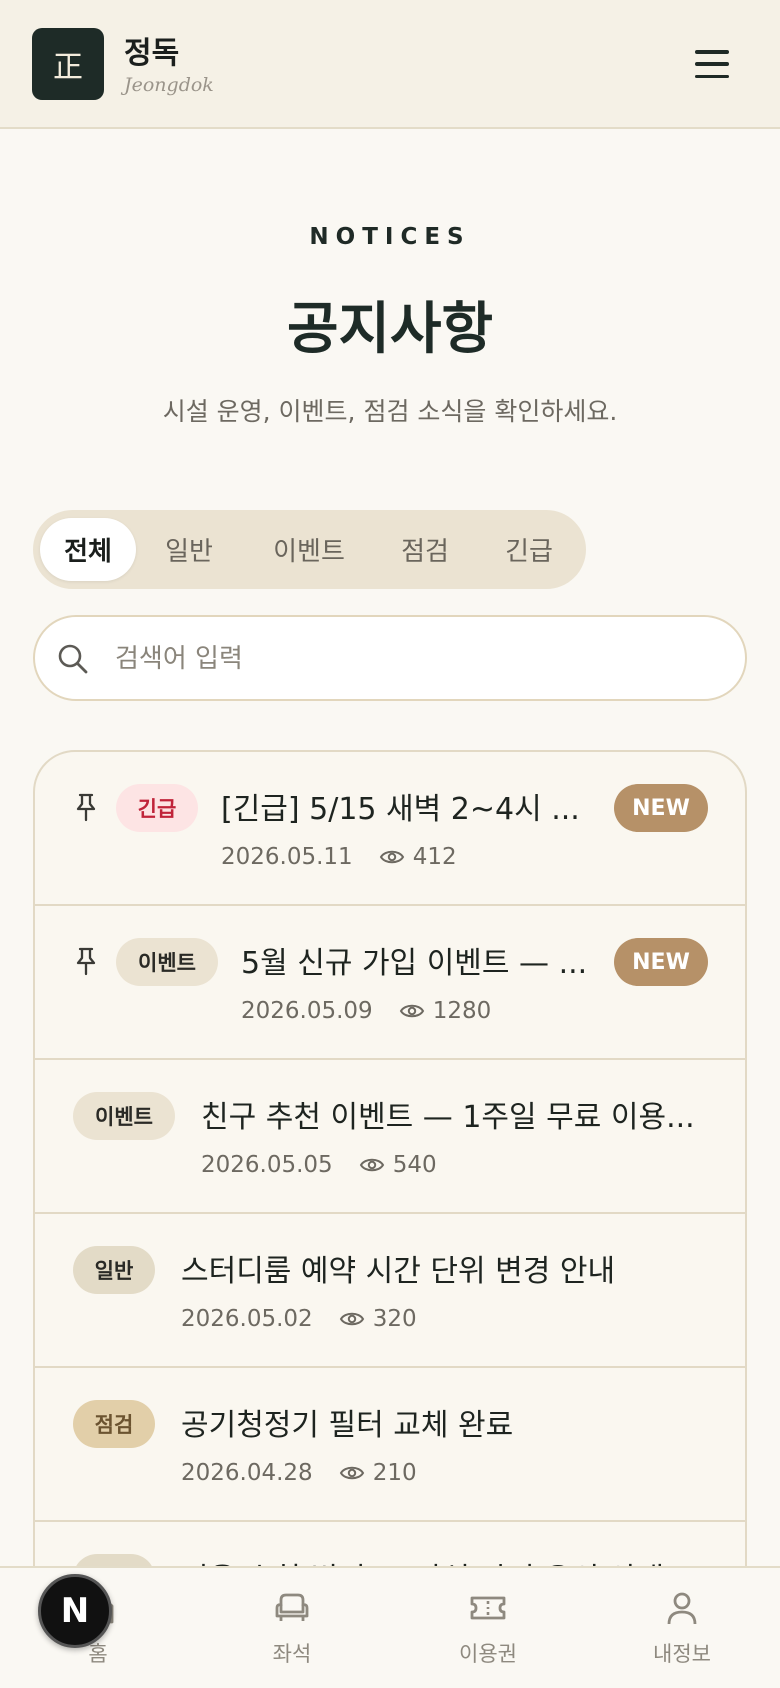 This screenshot has width=780, height=1688. I want to click on notice-date: 2026.05.11, so click(287, 857).